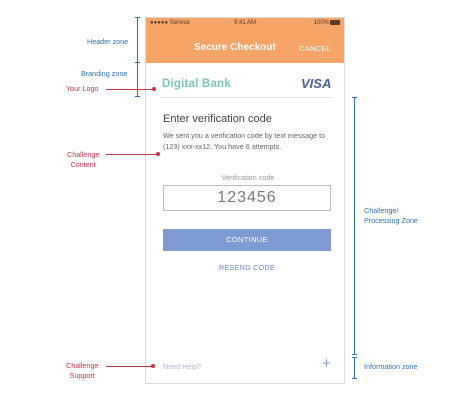 The image size is (474, 407). I want to click on challenge-support-label: Challenge Support, so click(82, 370).